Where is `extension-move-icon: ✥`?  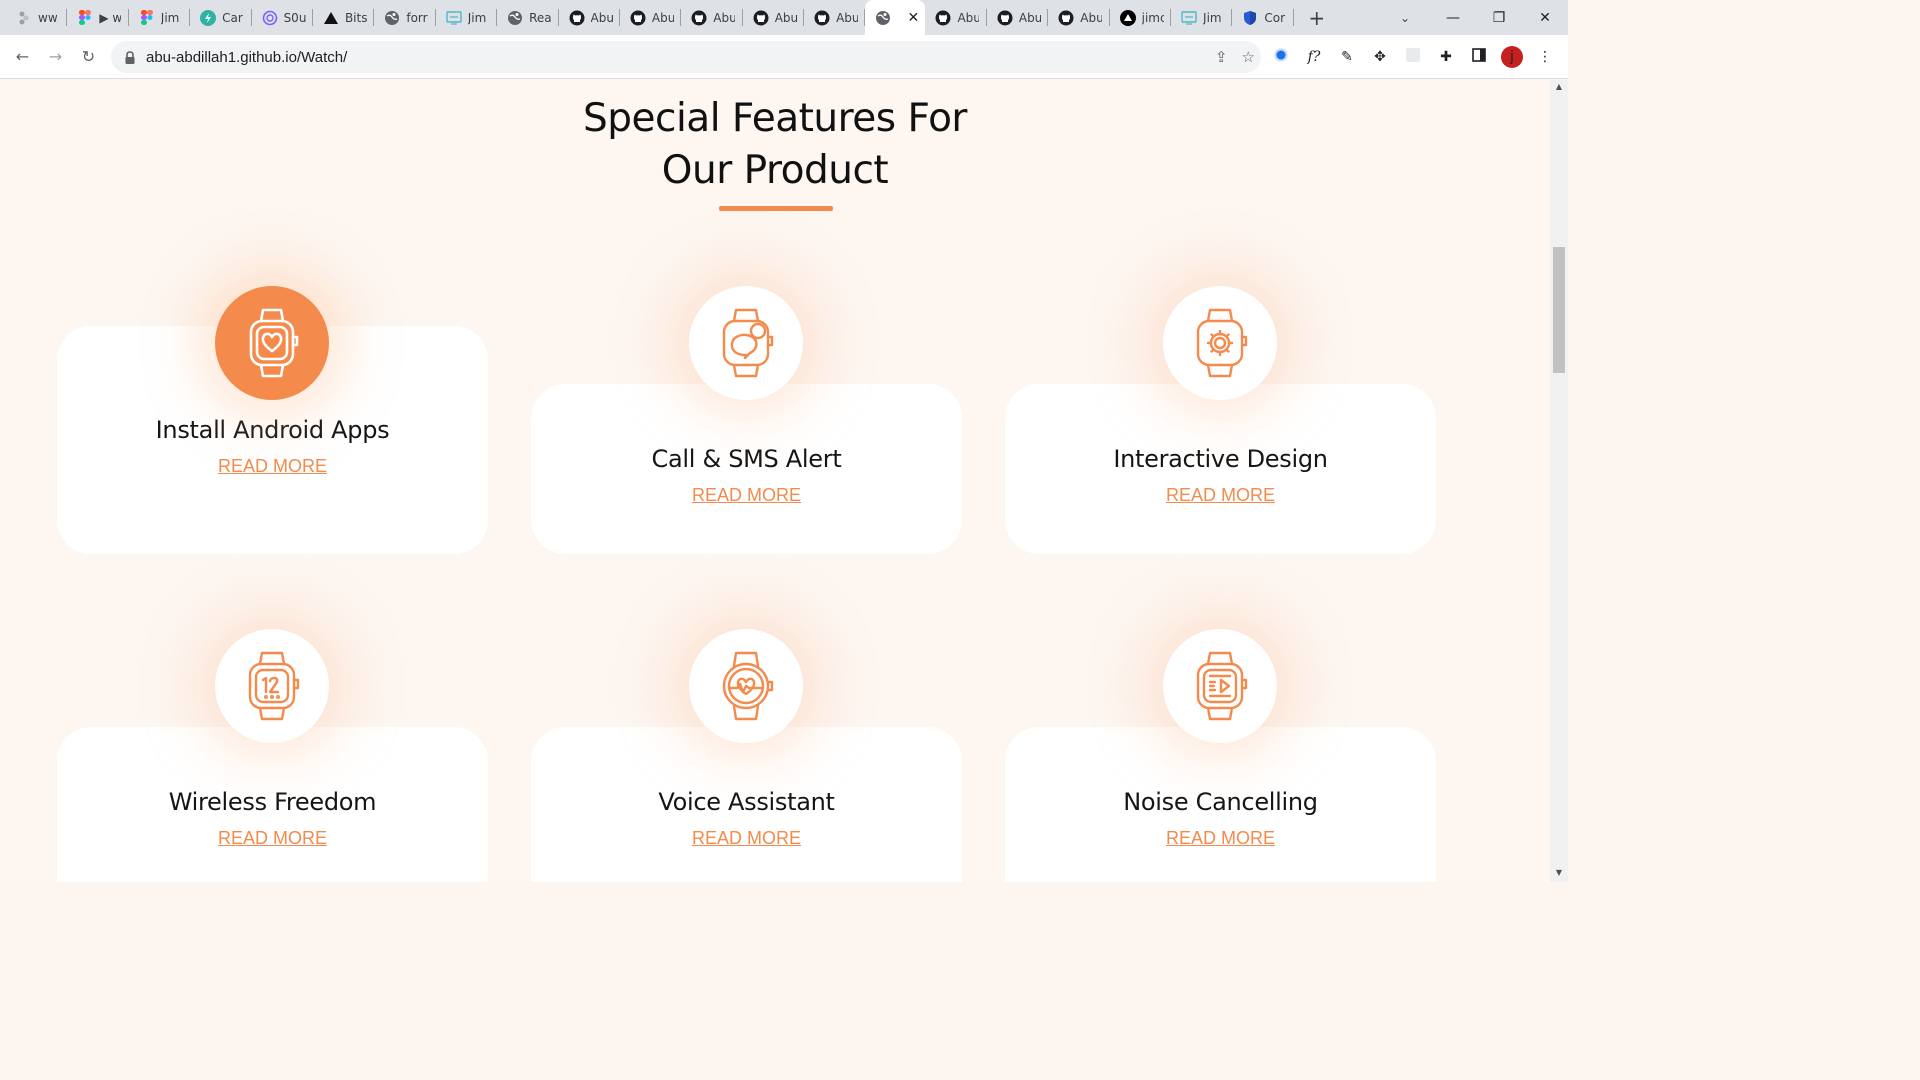 extension-move-icon: ✥ is located at coordinates (1380, 57).